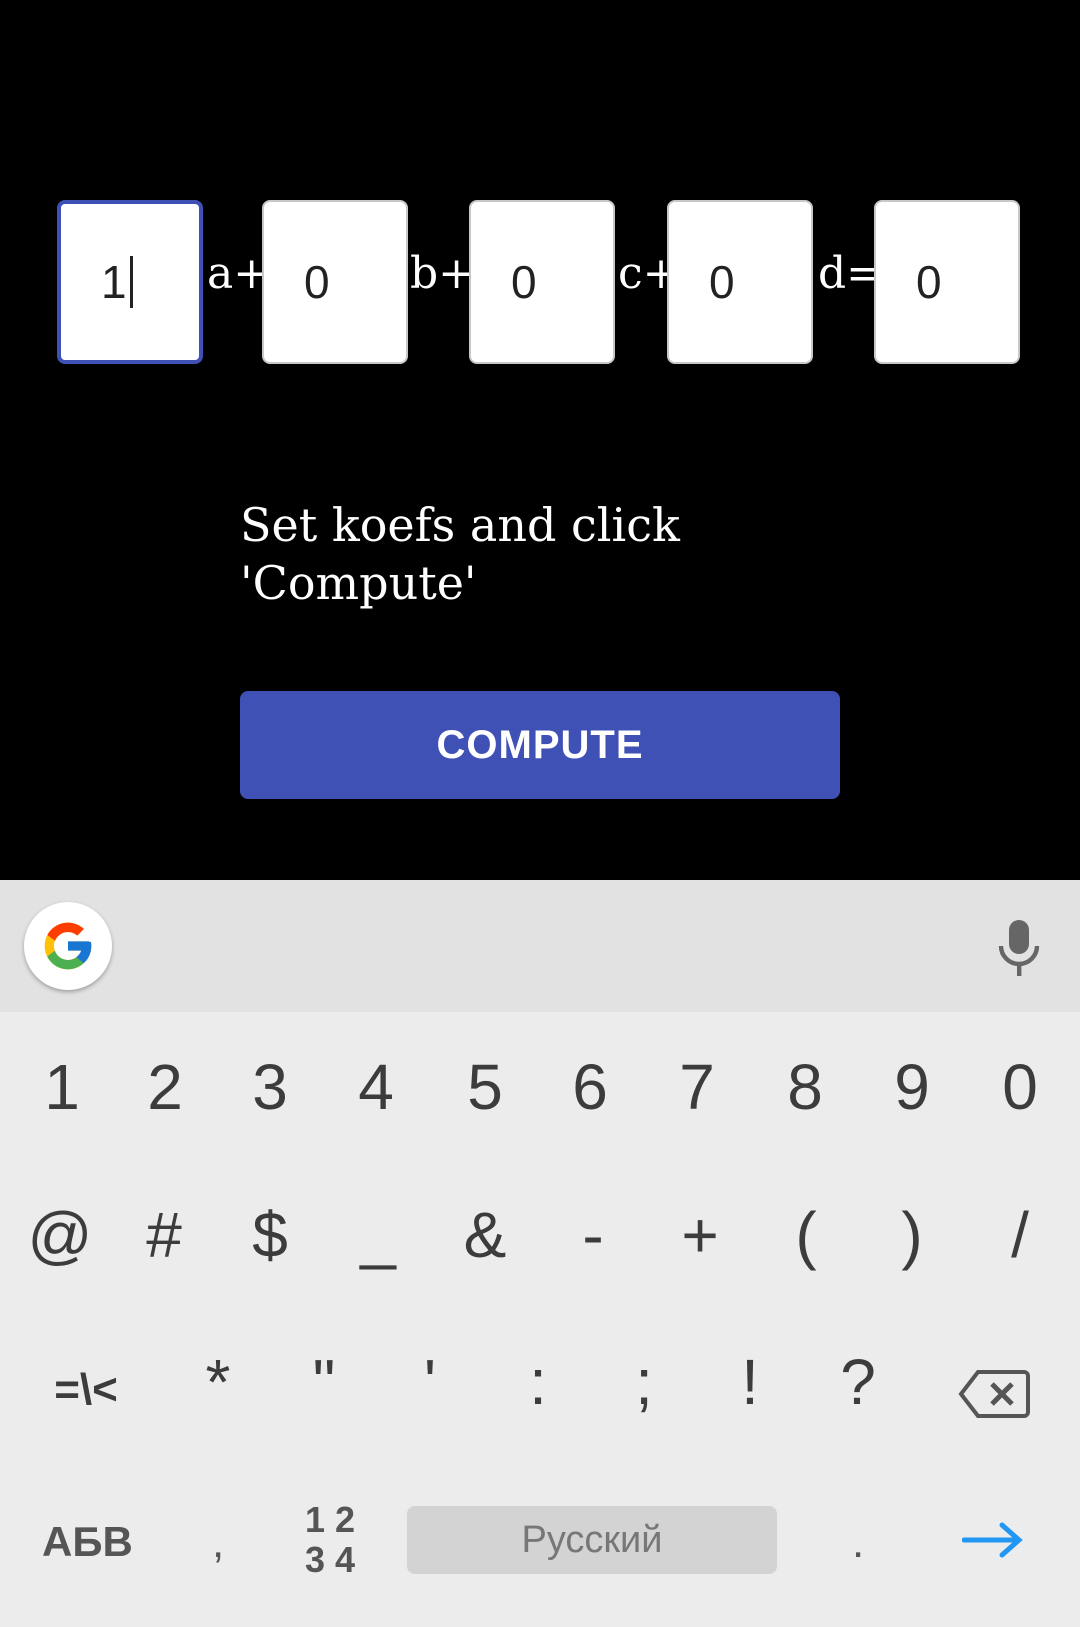 The image size is (1080, 1627). What do you see at coordinates (270, 1087) in the screenshot?
I see `key-3: 3` at bounding box center [270, 1087].